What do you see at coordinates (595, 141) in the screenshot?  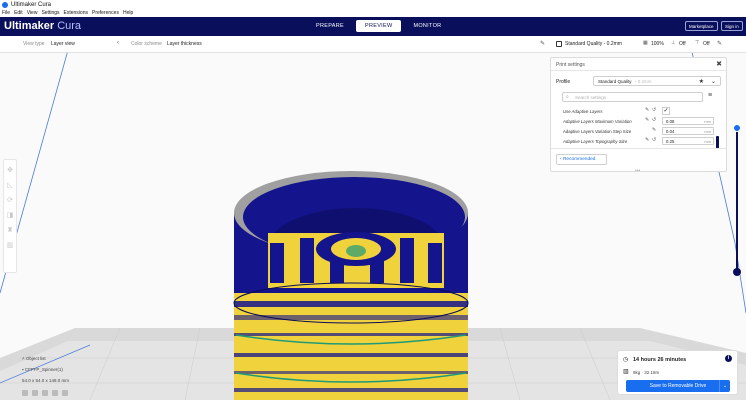 I see `setting-label: Adaptive Layers Topography Size` at bounding box center [595, 141].